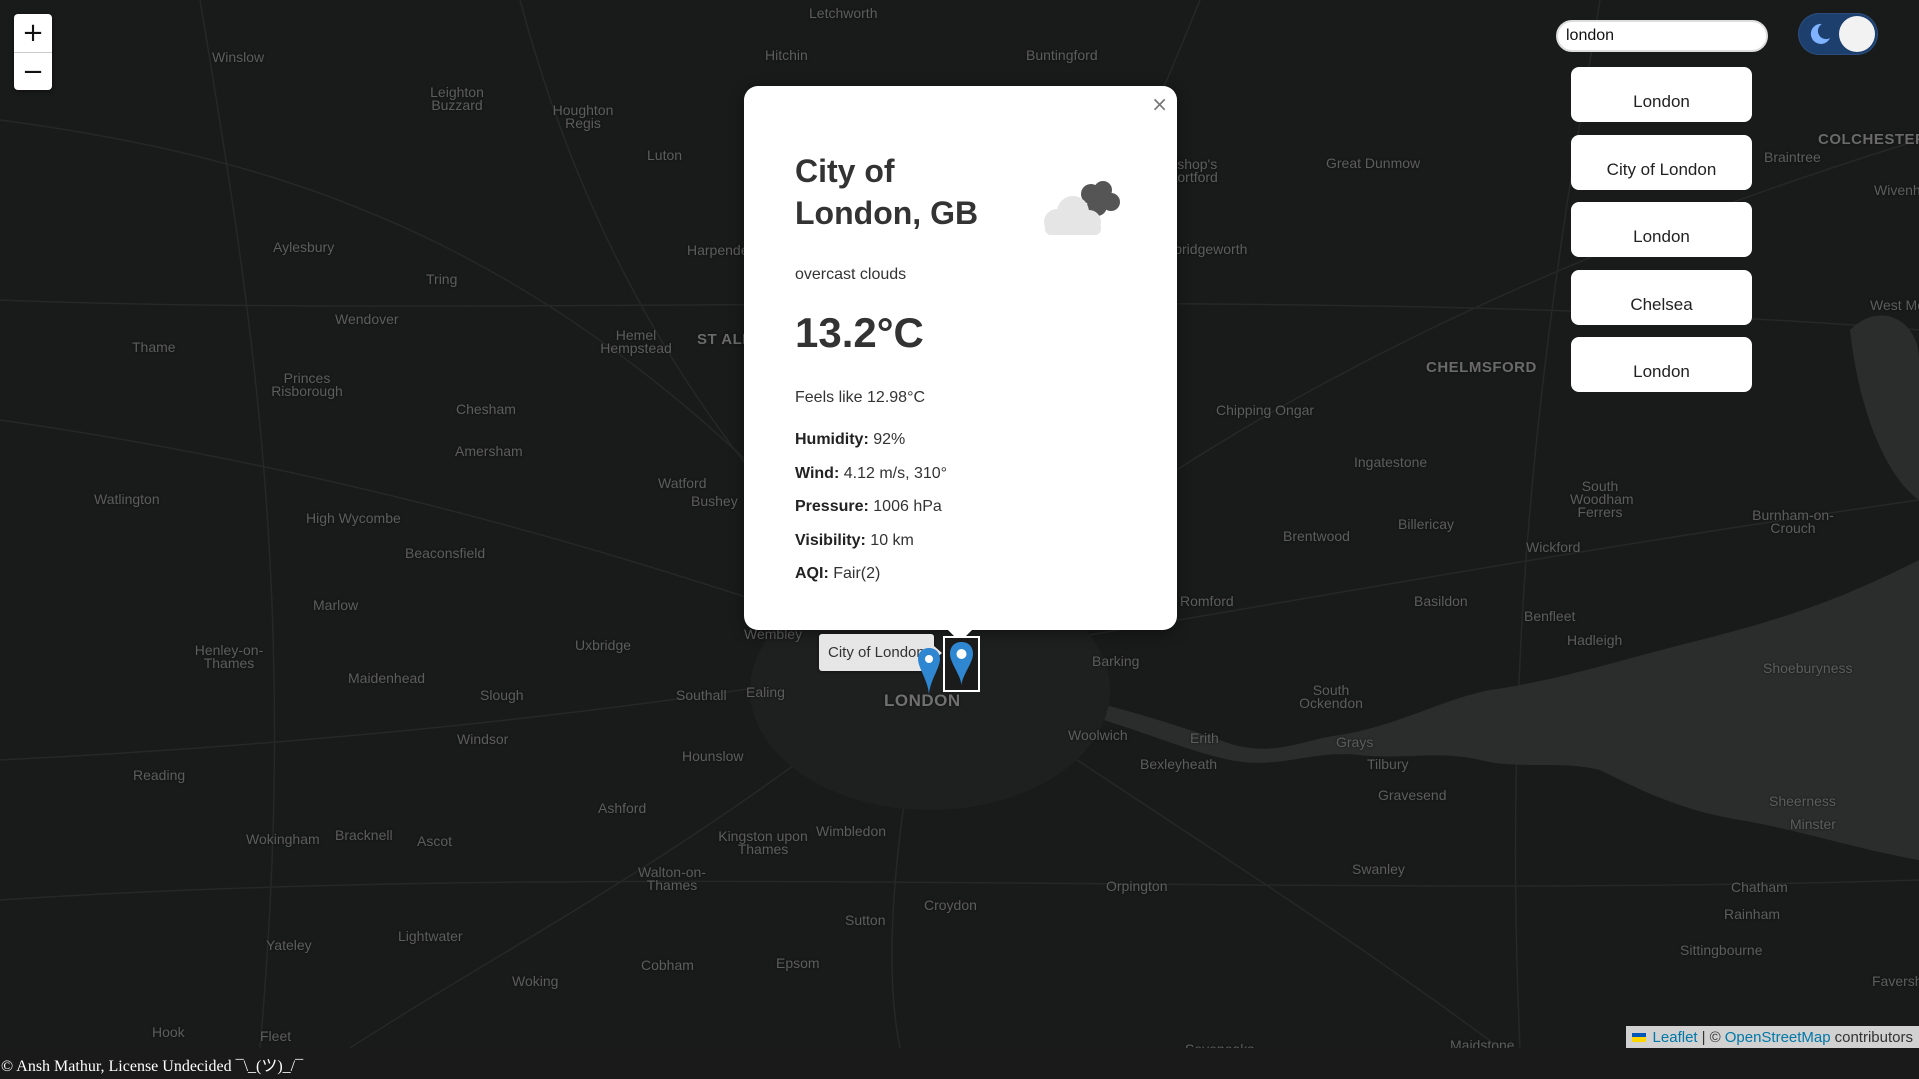 The image size is (1919, 1079). I want to click on place-label: Rainham, so click(1752, 914).